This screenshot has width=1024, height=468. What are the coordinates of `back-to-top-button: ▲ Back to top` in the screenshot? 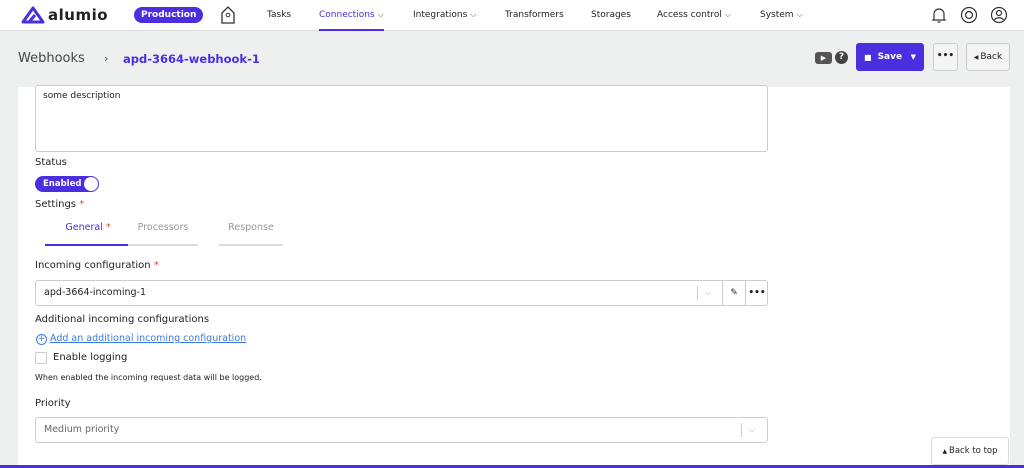 It's located at (970, 451).